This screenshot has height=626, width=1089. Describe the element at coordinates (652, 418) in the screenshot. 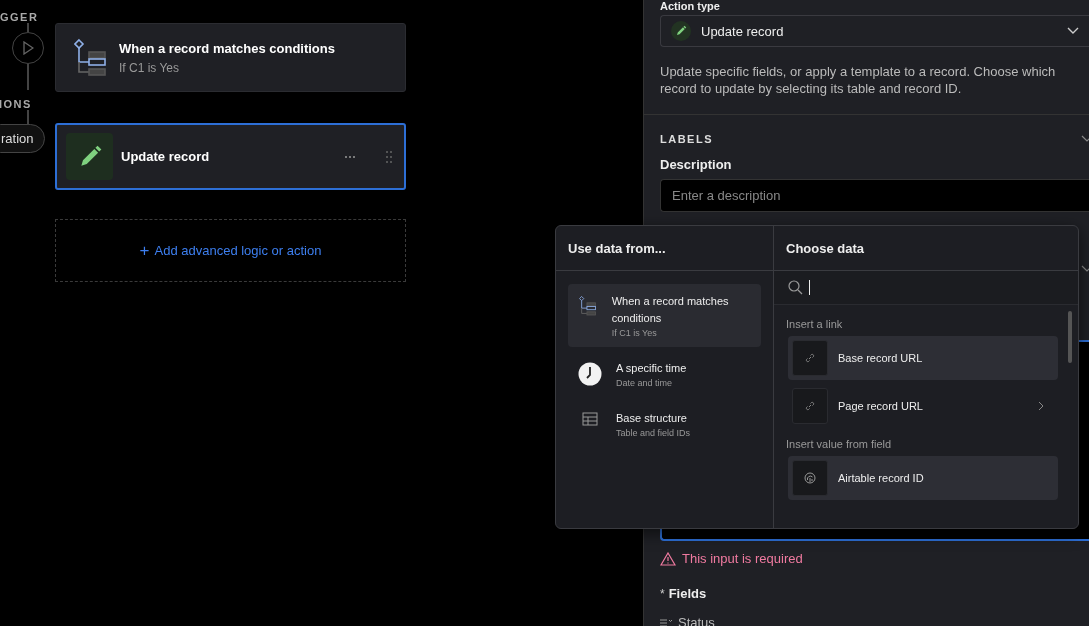

I see `source-title: Base structure` at that location.